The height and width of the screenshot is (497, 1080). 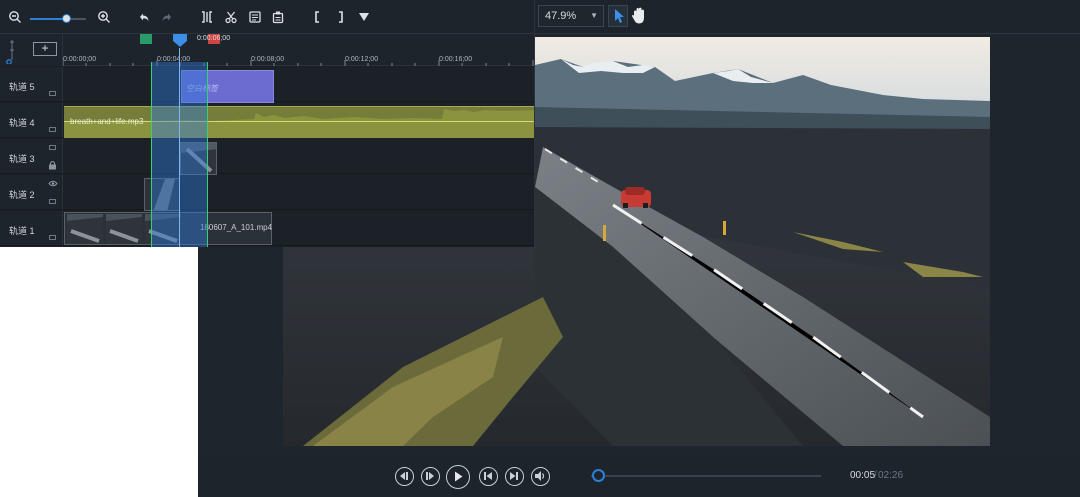 I want to click on playhead-handle-icon, so click(x=180, y=40).